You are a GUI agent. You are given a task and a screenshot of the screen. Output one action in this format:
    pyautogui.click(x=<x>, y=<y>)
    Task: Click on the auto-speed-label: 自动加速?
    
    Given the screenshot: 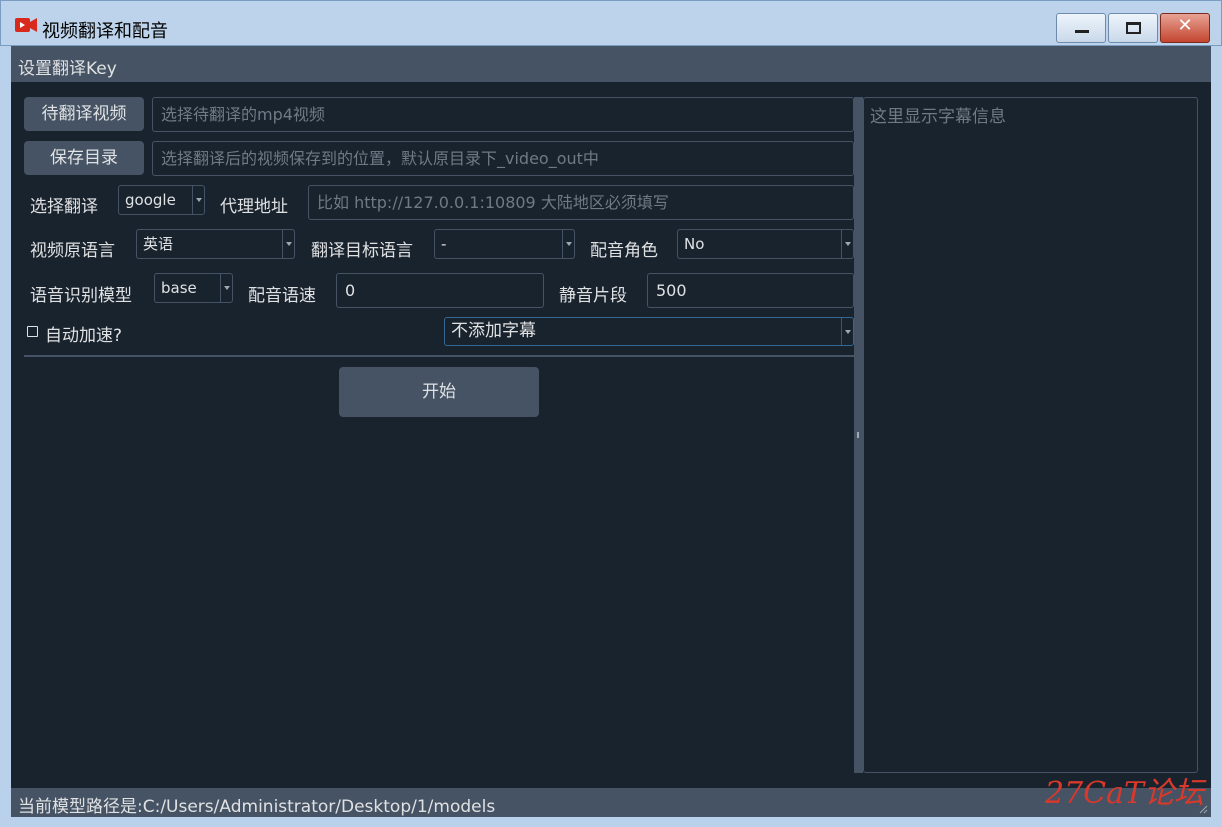 What is the action you would take?
    pyautogui.click(x=83, y=333)
    